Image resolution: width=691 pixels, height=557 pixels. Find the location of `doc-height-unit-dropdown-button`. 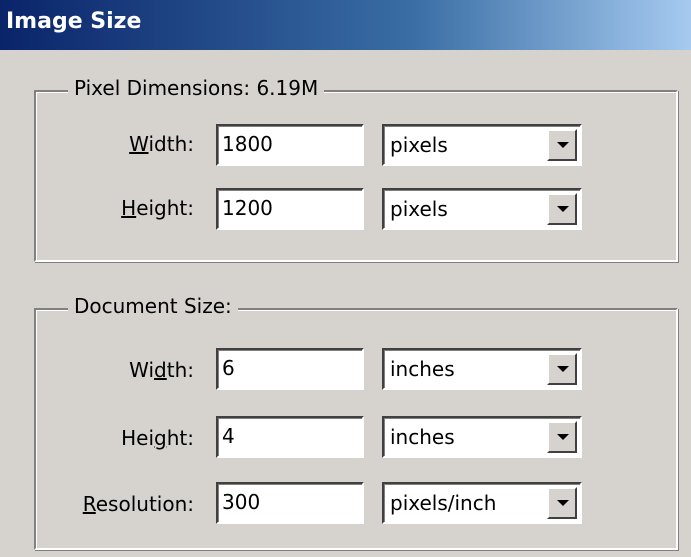

doc-height-unit-dropdown-button is located at coordinates (562, 437).